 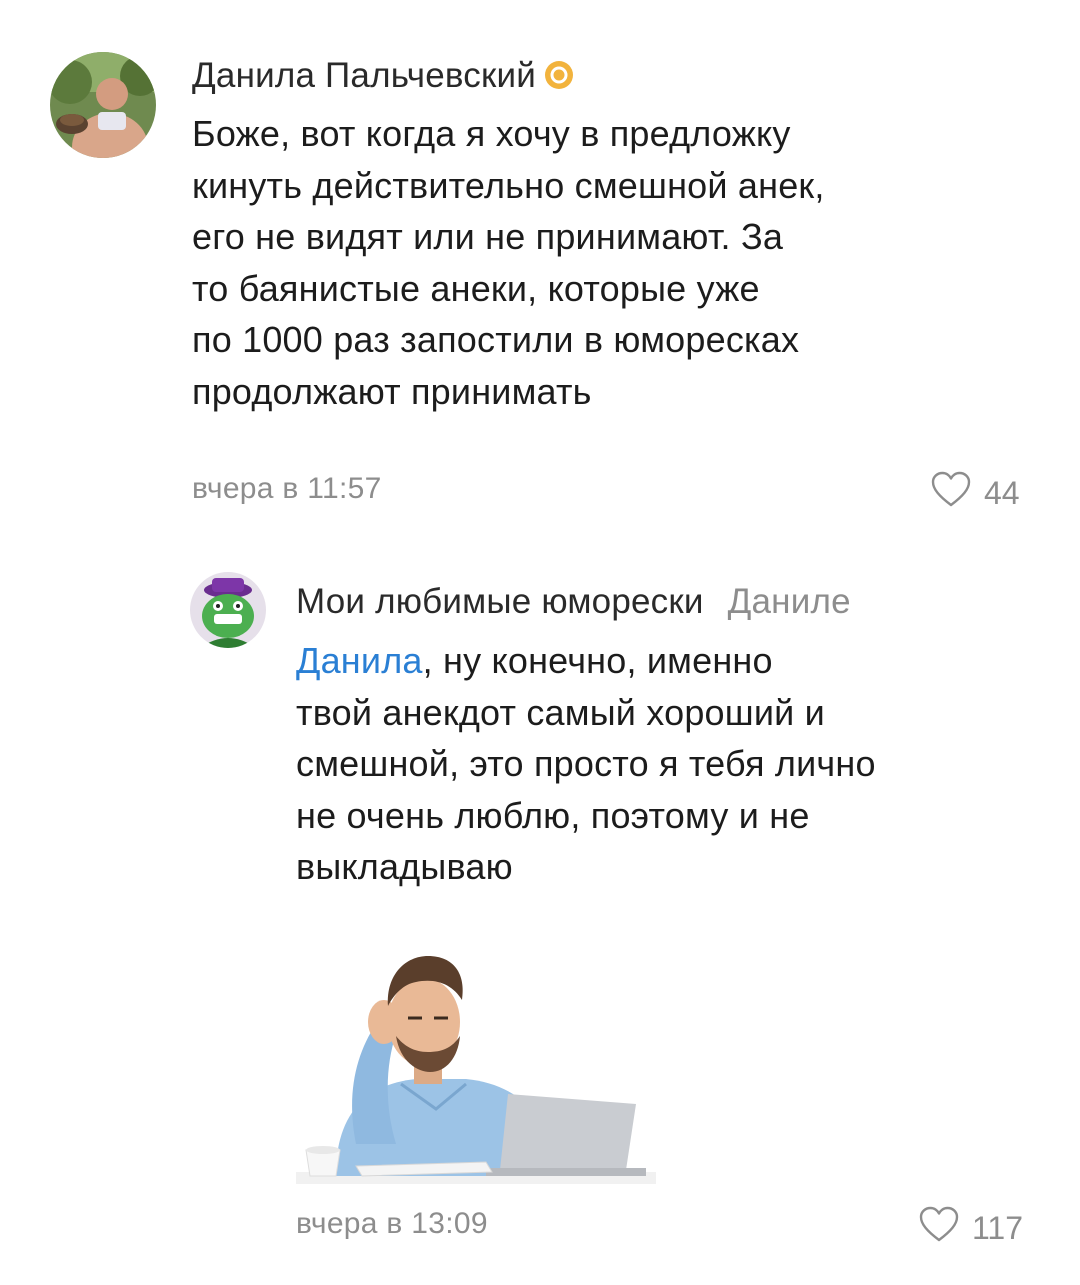 What do you see at coordinates (491, 133) in the screenshot?
I see `comment-text-line: Боже, вот когда я хочу в предложку` at bounding box center [491, 133].